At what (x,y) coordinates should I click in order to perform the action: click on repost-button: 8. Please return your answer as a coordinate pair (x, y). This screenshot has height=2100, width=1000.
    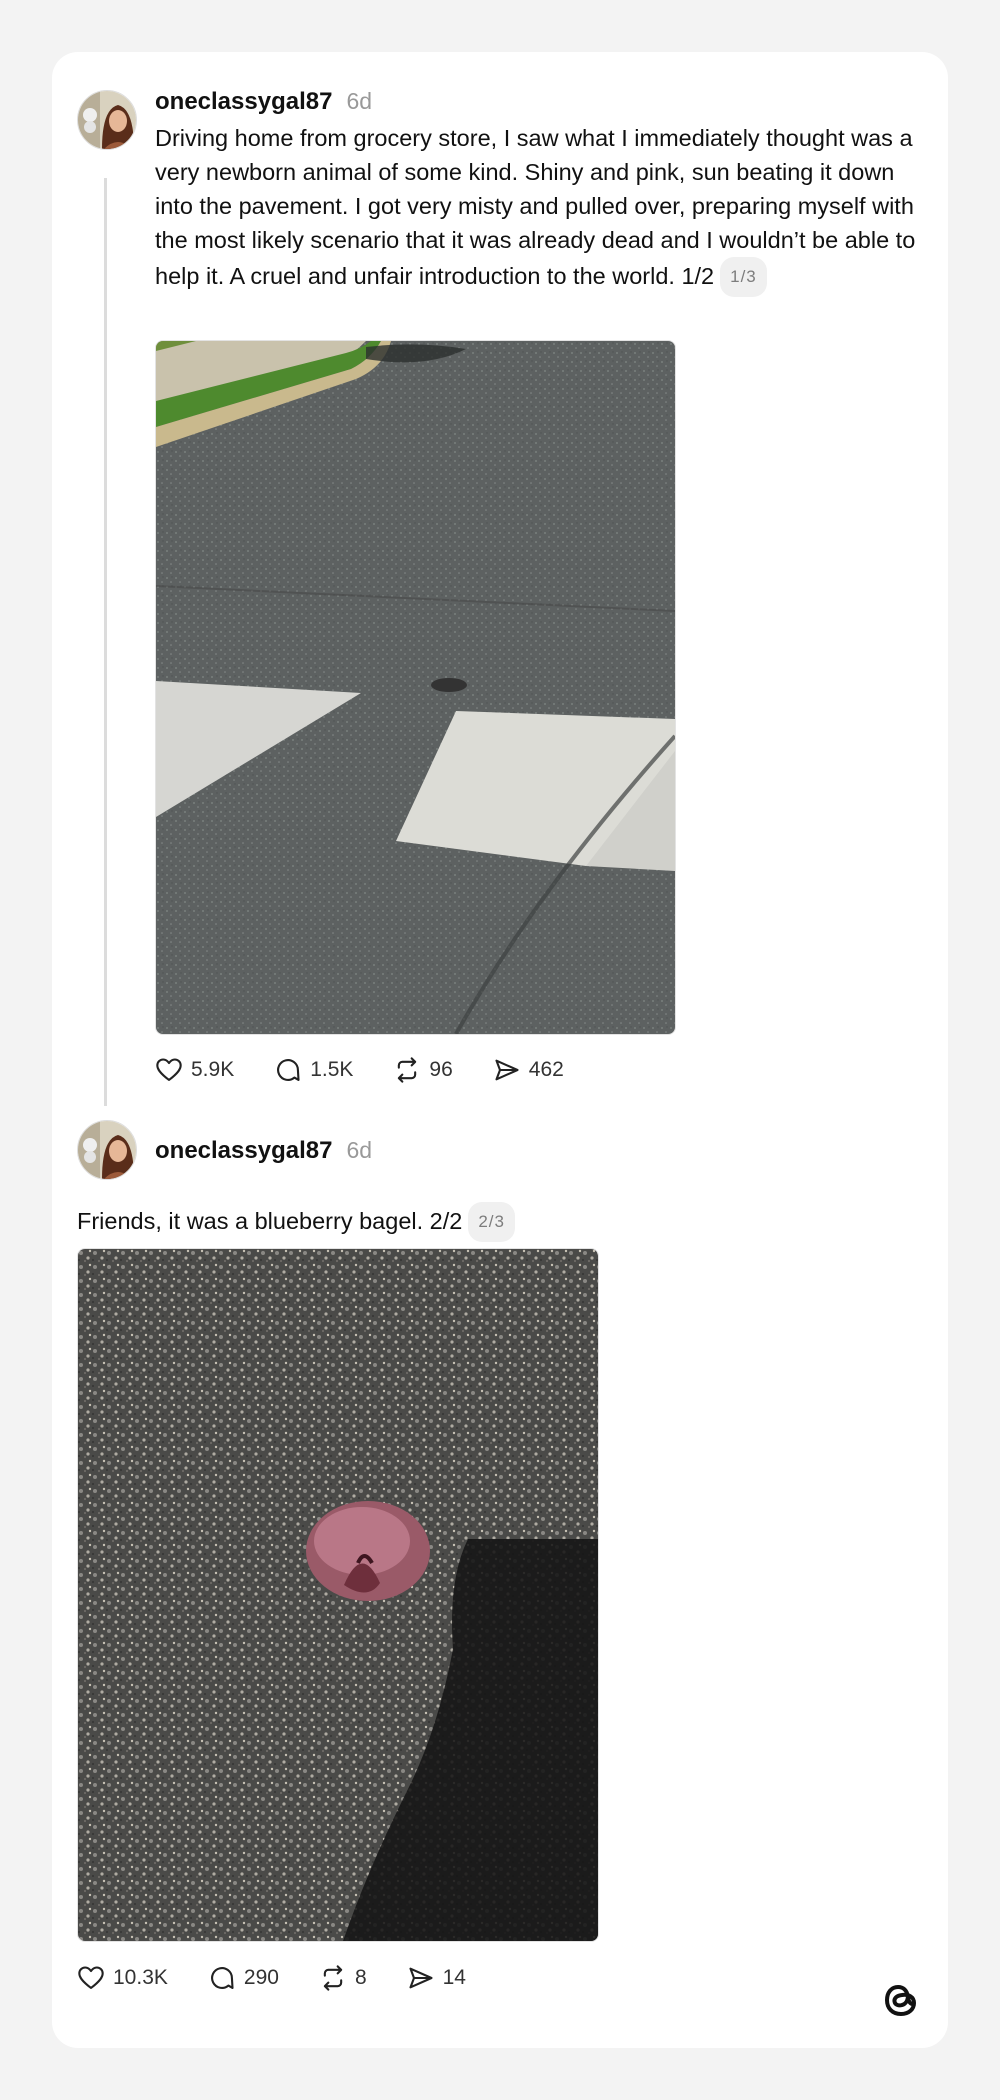
    Looking at the image, I should click on (343, 1978).